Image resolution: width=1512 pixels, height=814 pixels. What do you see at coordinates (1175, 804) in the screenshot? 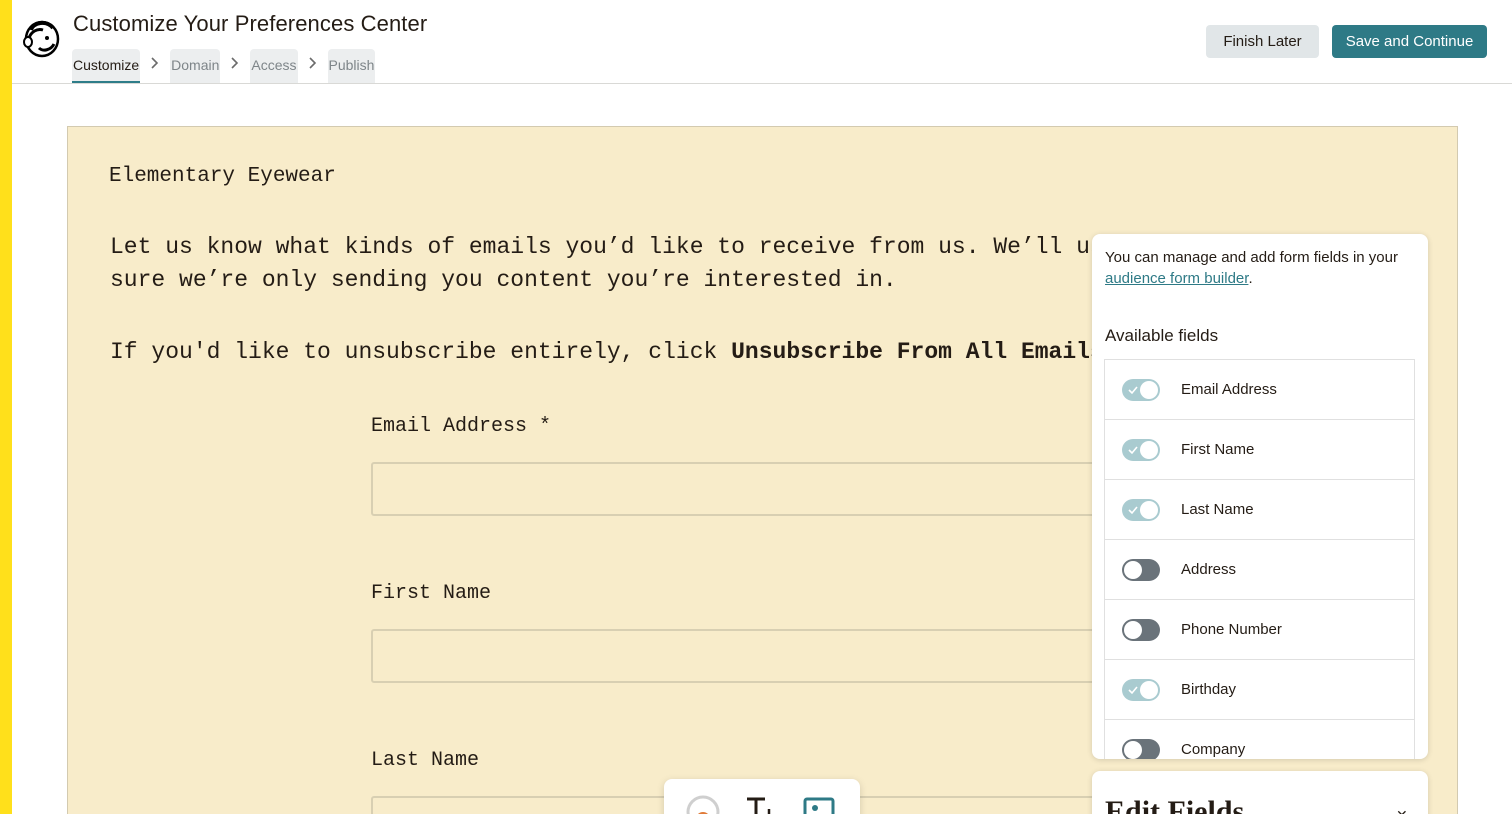
I see `edit-fields-title: Edit Fields` at bounding box center [1175, 804].